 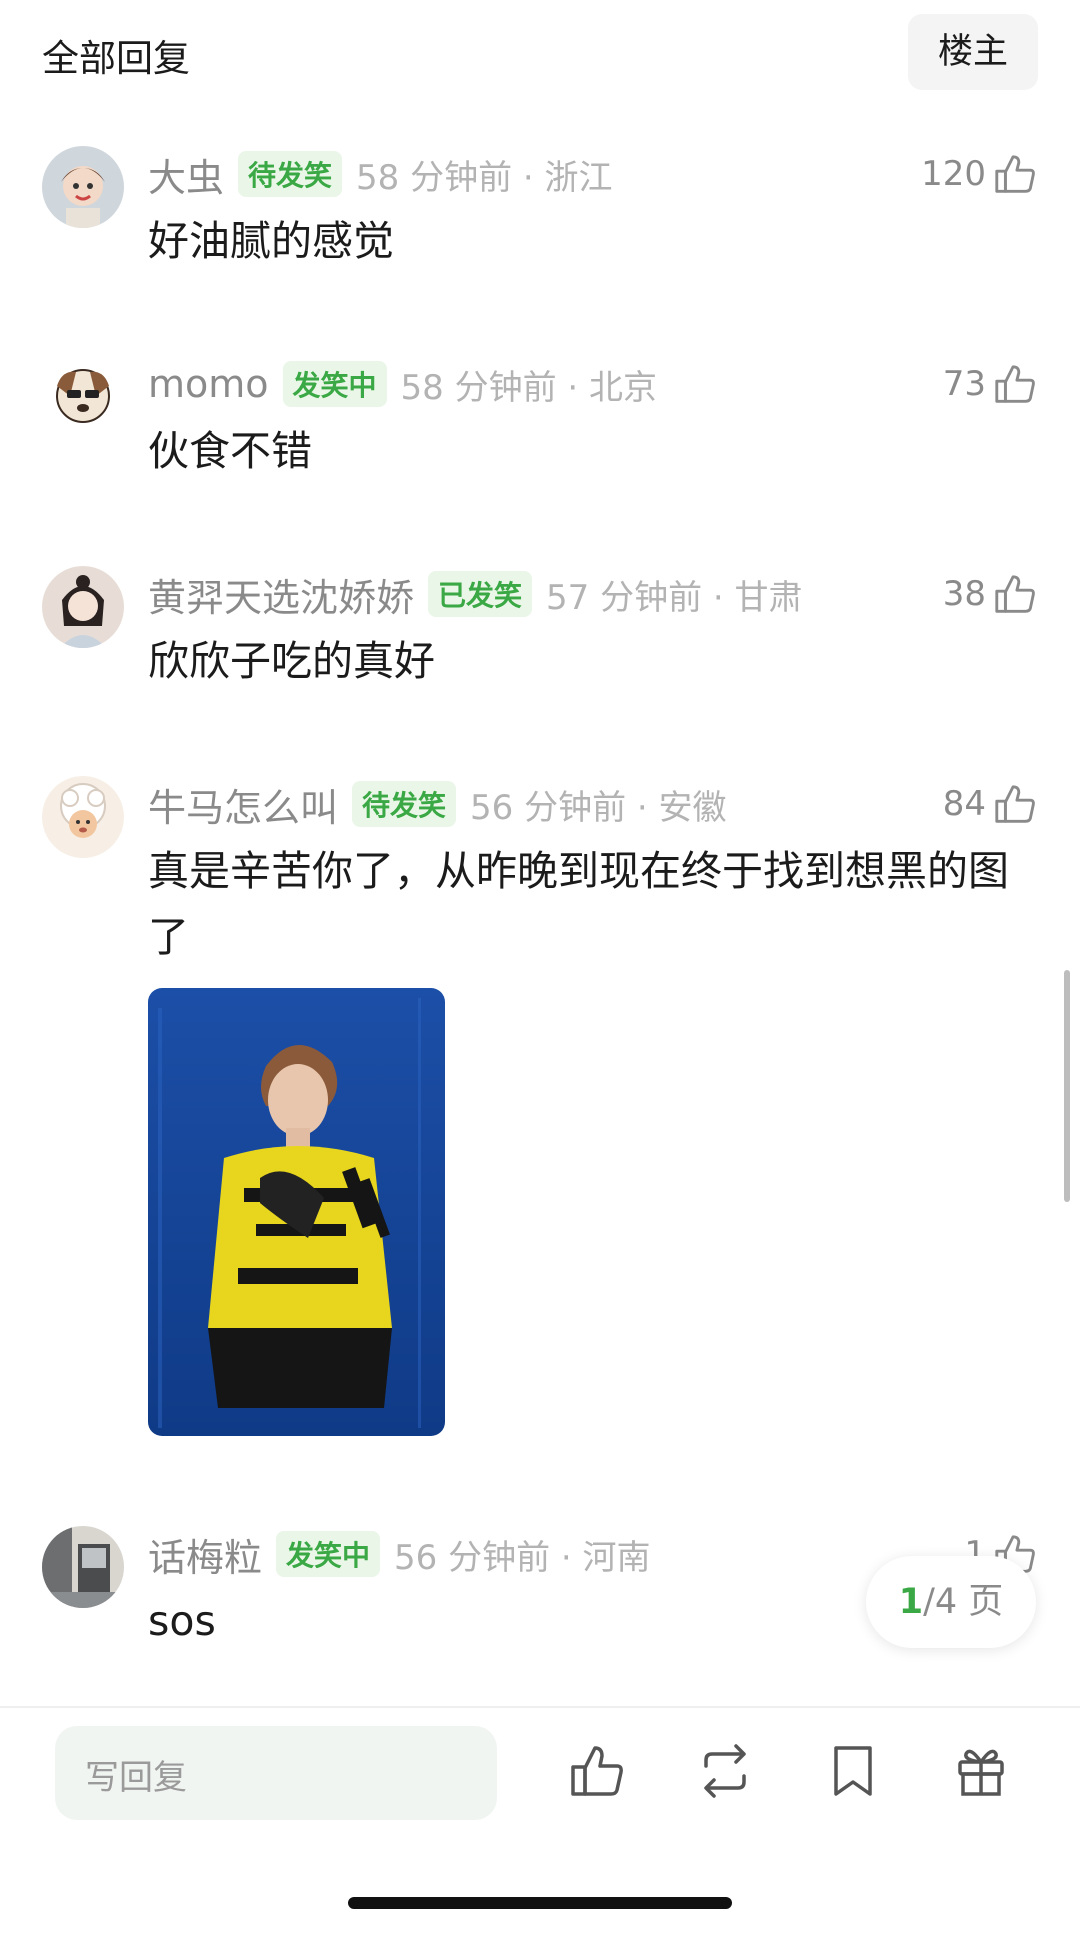 I want to click on username: 黄羿天选沈娇娇, so click(x=281, y=594).